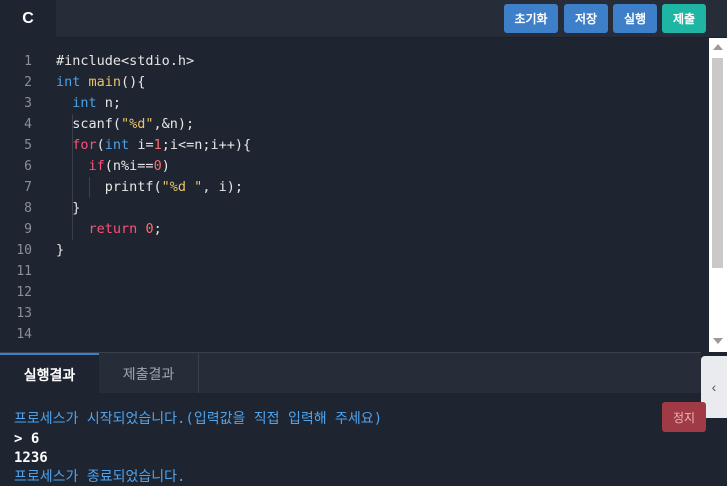 The width and height of the screenshot is (727, 486). What do you see at coordinates (28, 187) in the screenshot?
I see `line-number: 7` at bounding box center [28, 187].